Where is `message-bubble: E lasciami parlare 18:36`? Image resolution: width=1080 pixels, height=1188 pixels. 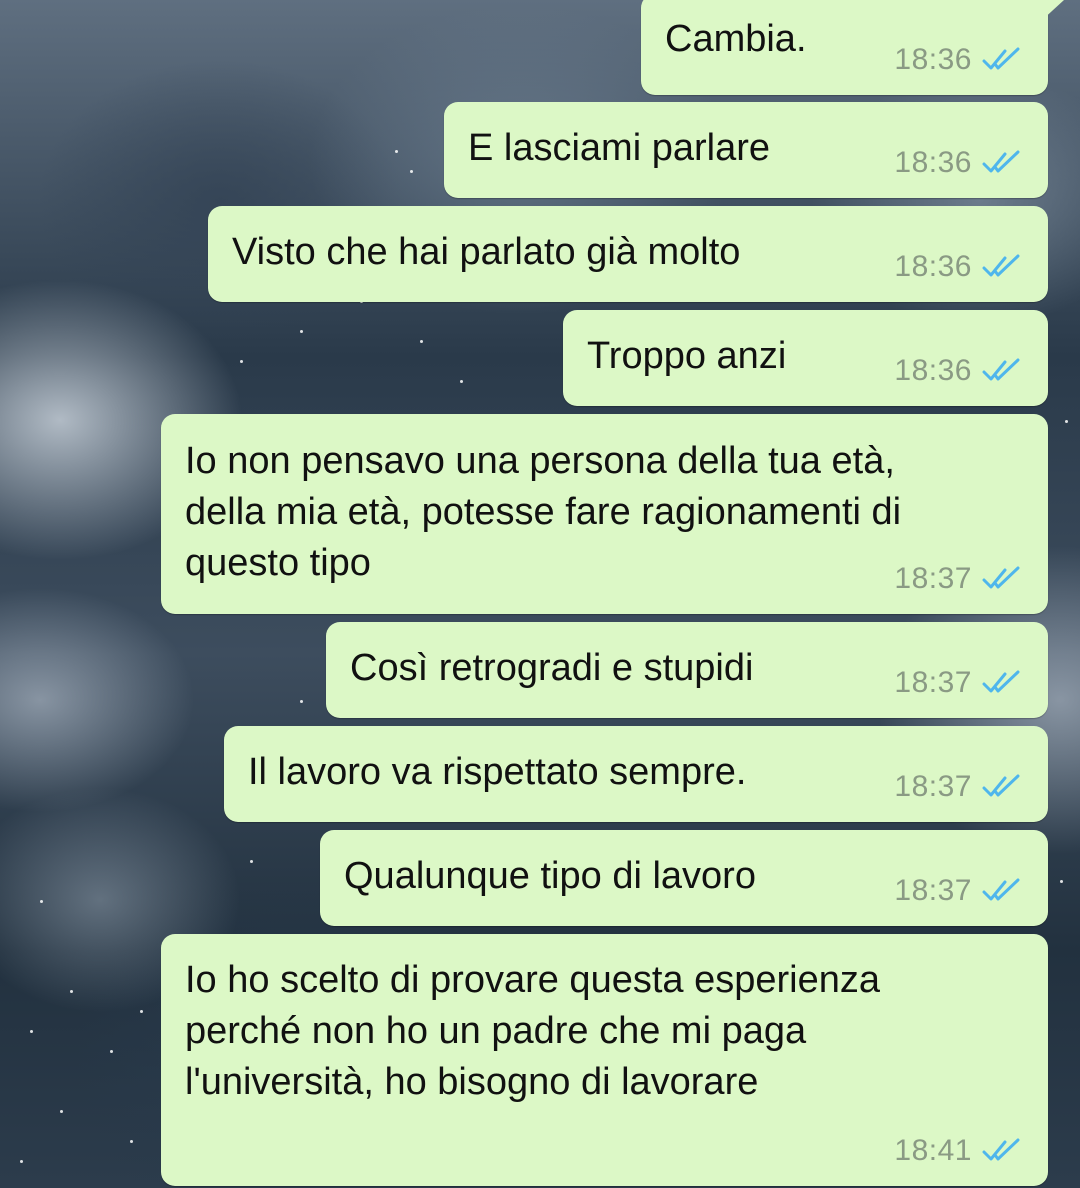
message-bubble: E lasciami parlare 18:36 is located at coordinates (746, 150).